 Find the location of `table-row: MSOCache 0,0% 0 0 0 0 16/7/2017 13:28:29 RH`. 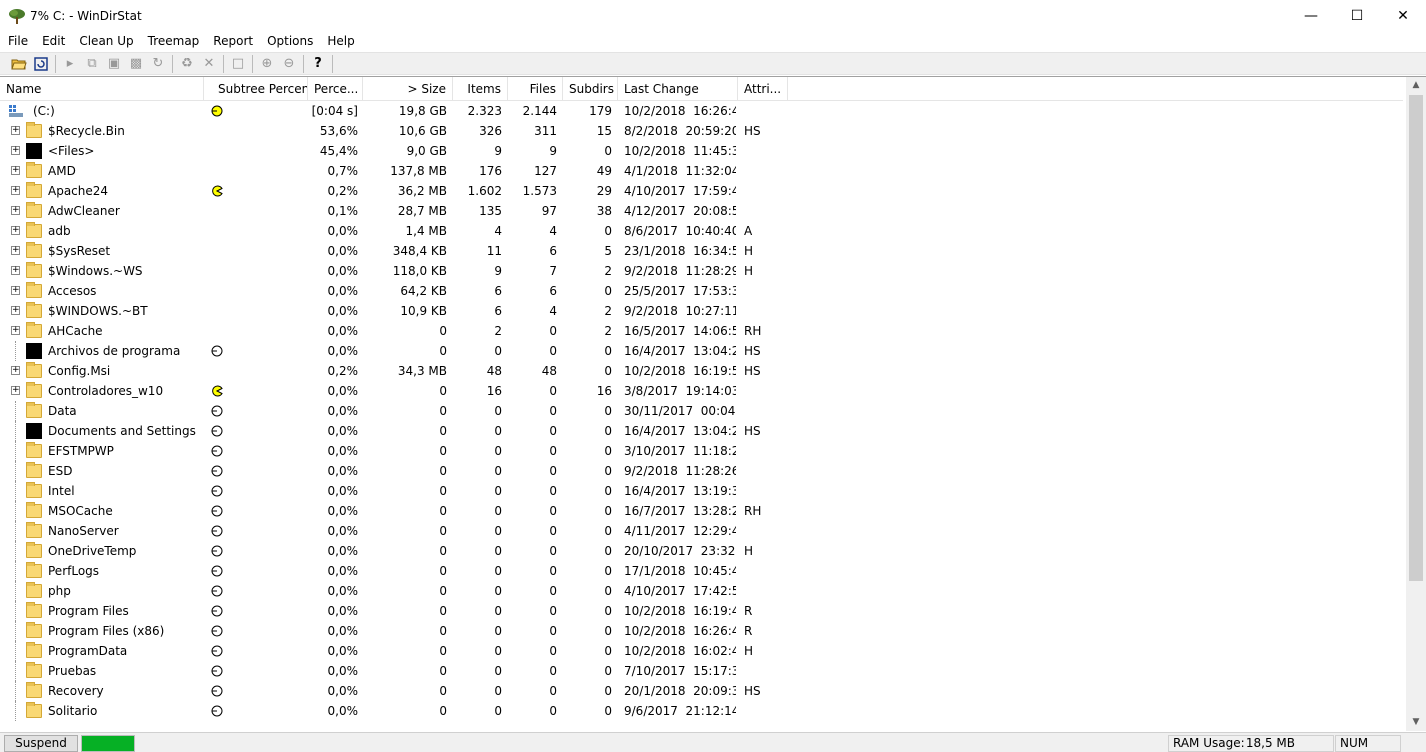

table-row: MSOCache 0,0% 0 0 0 0 16/7/2017 13:28:29 RH is located at coordinates (701, 511).